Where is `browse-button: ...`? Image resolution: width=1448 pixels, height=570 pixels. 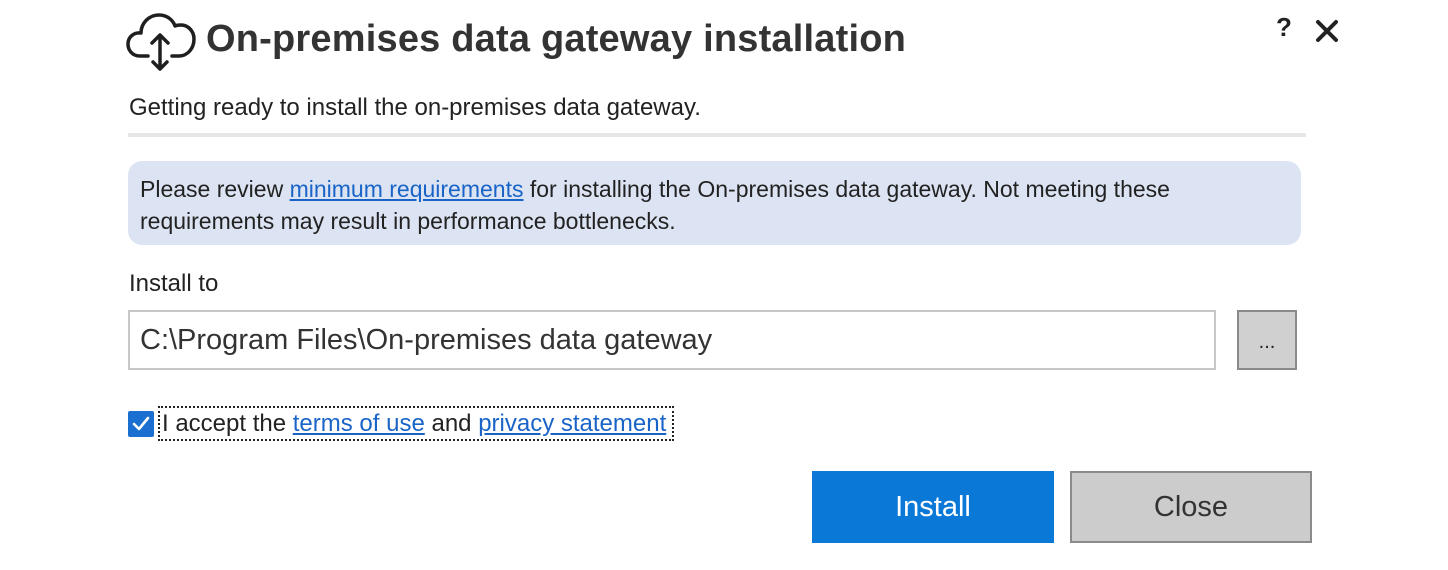
browse-button: ... is located at coordinates (1267, 340).